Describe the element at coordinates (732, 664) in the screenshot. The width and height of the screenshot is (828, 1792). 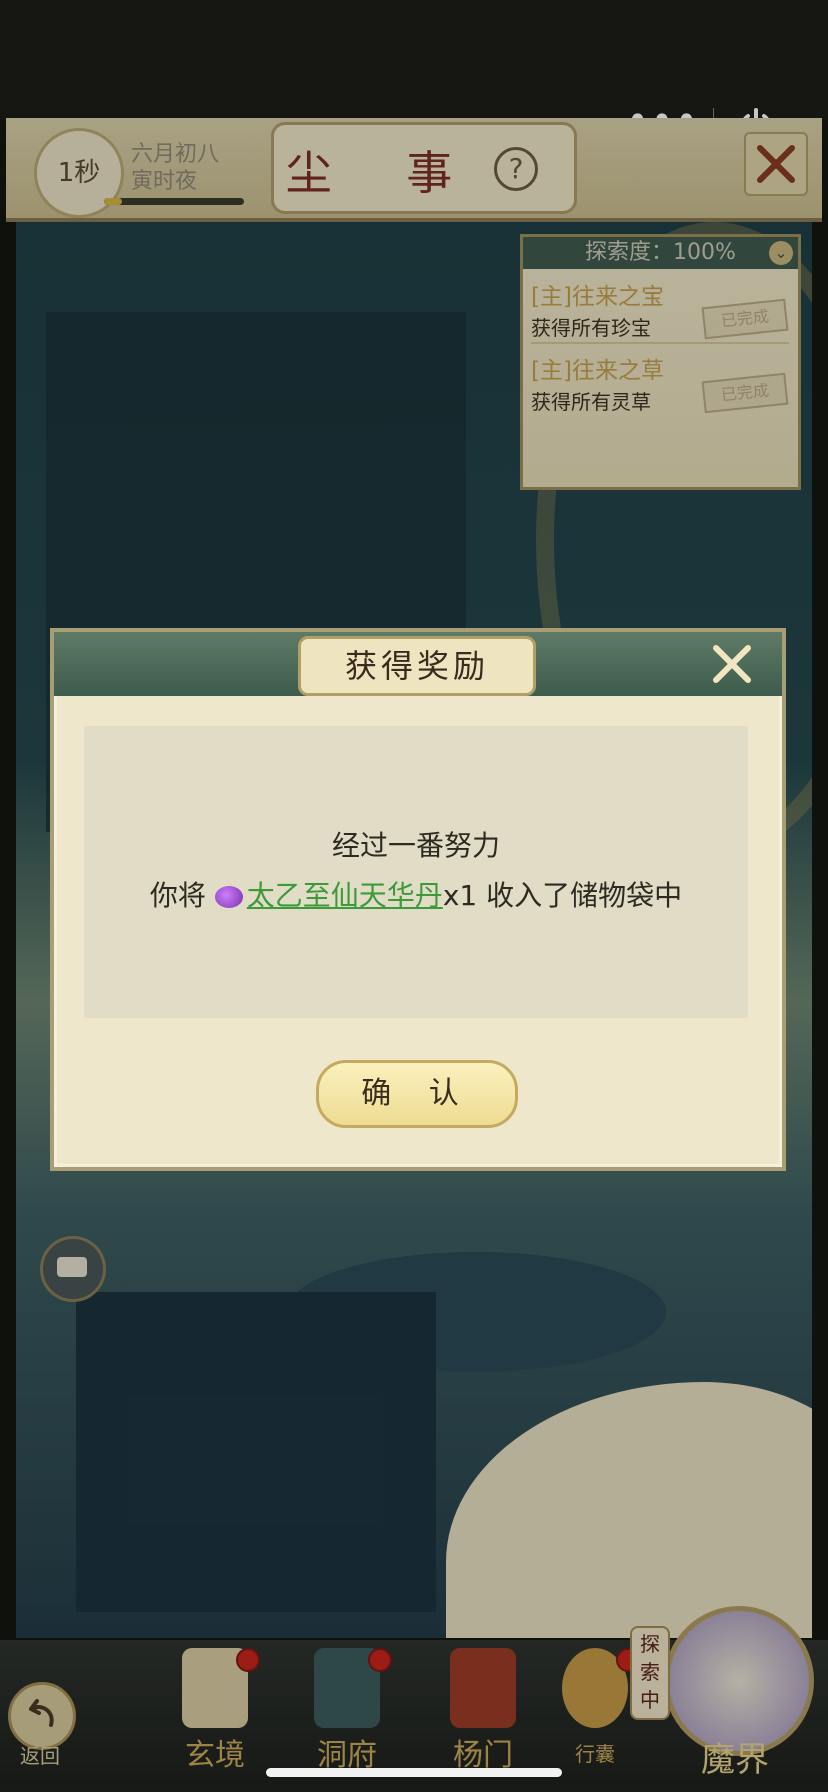
I see `close-icon` at that location.